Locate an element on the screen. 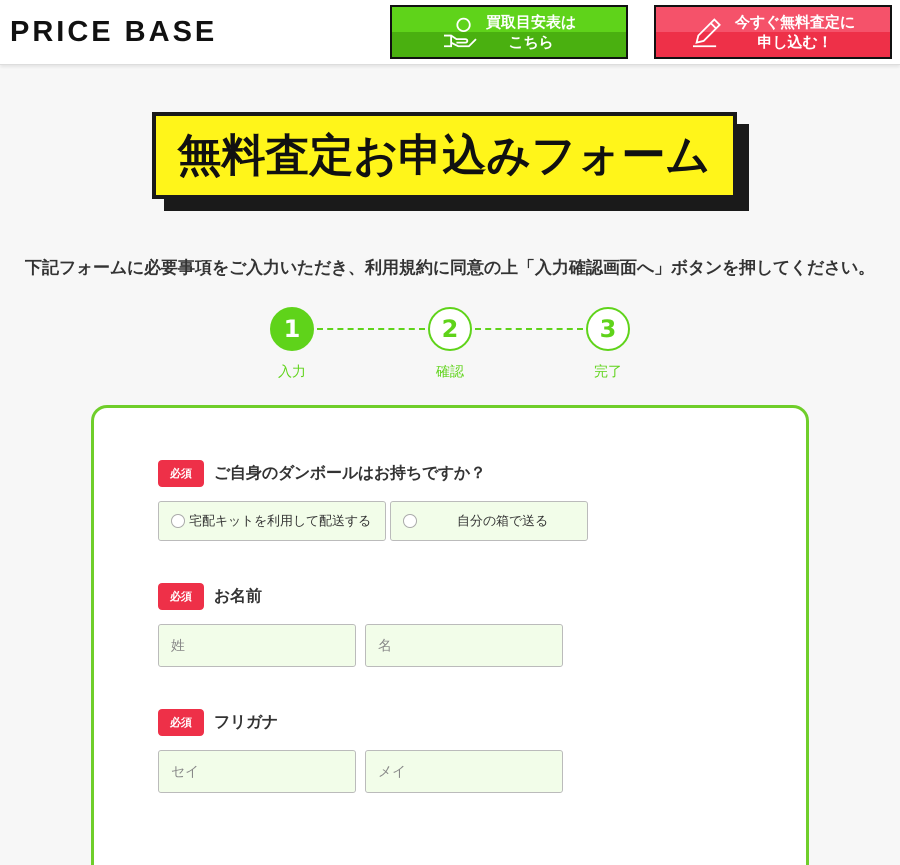 The image size is (900, 865). page-title: 無料査定お申込みフォーム is located at coordinates (444, 155).